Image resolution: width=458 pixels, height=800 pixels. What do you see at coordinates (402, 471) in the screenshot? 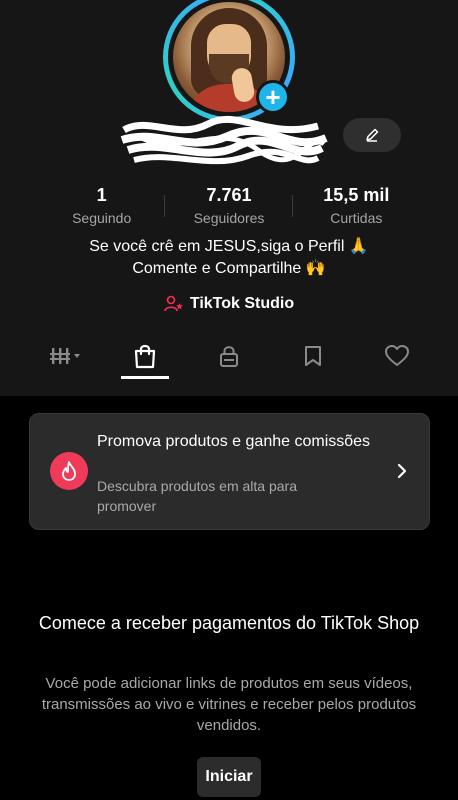
I see `chevron-right-icon` at bounding box center [402, 471].